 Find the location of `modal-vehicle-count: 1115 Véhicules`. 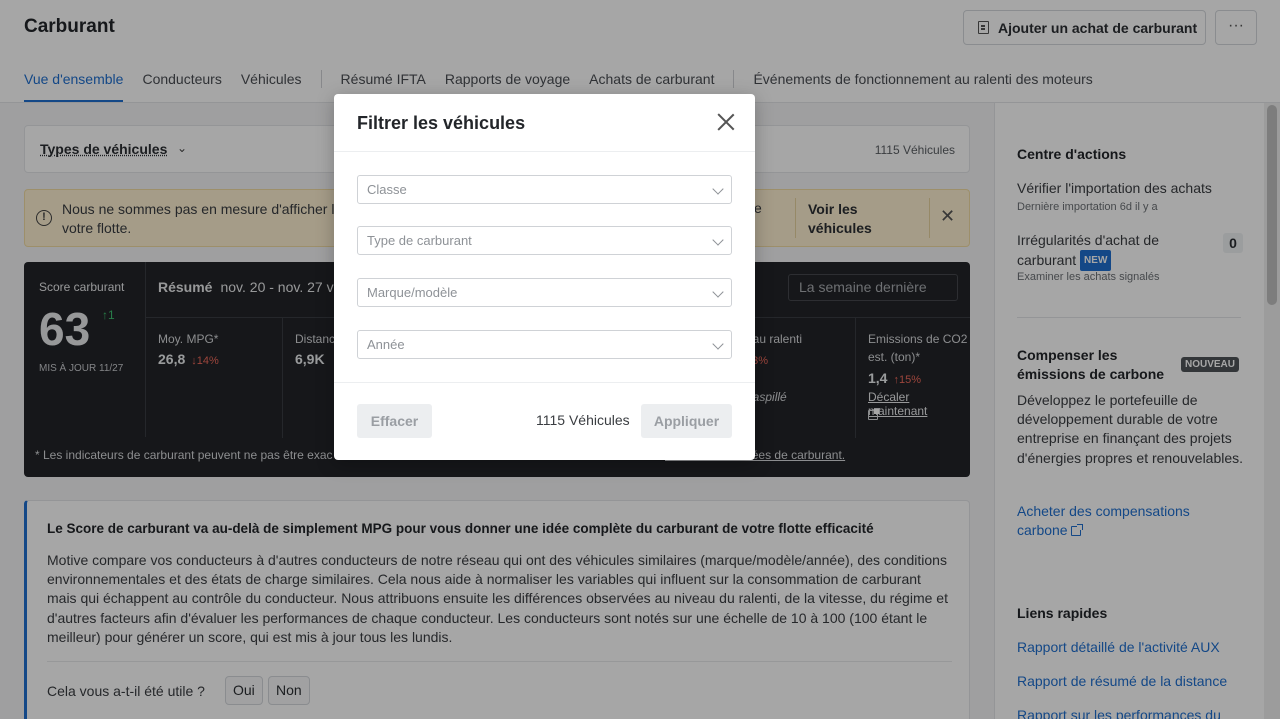

modal-vehicle-count: 1115 Véhicules is located at coordinates (583, 420).